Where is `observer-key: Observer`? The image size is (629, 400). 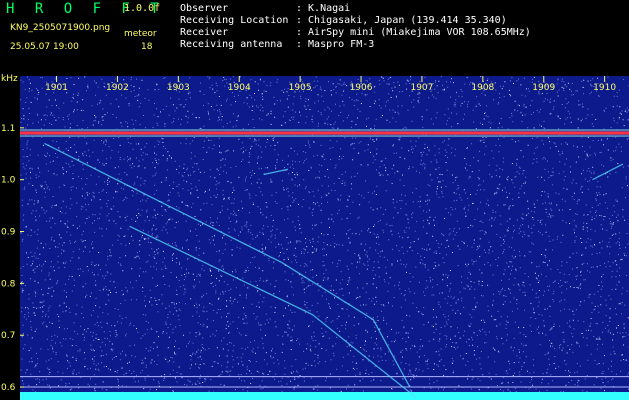 observer-key: Observer is located at coordinates (204, 8).